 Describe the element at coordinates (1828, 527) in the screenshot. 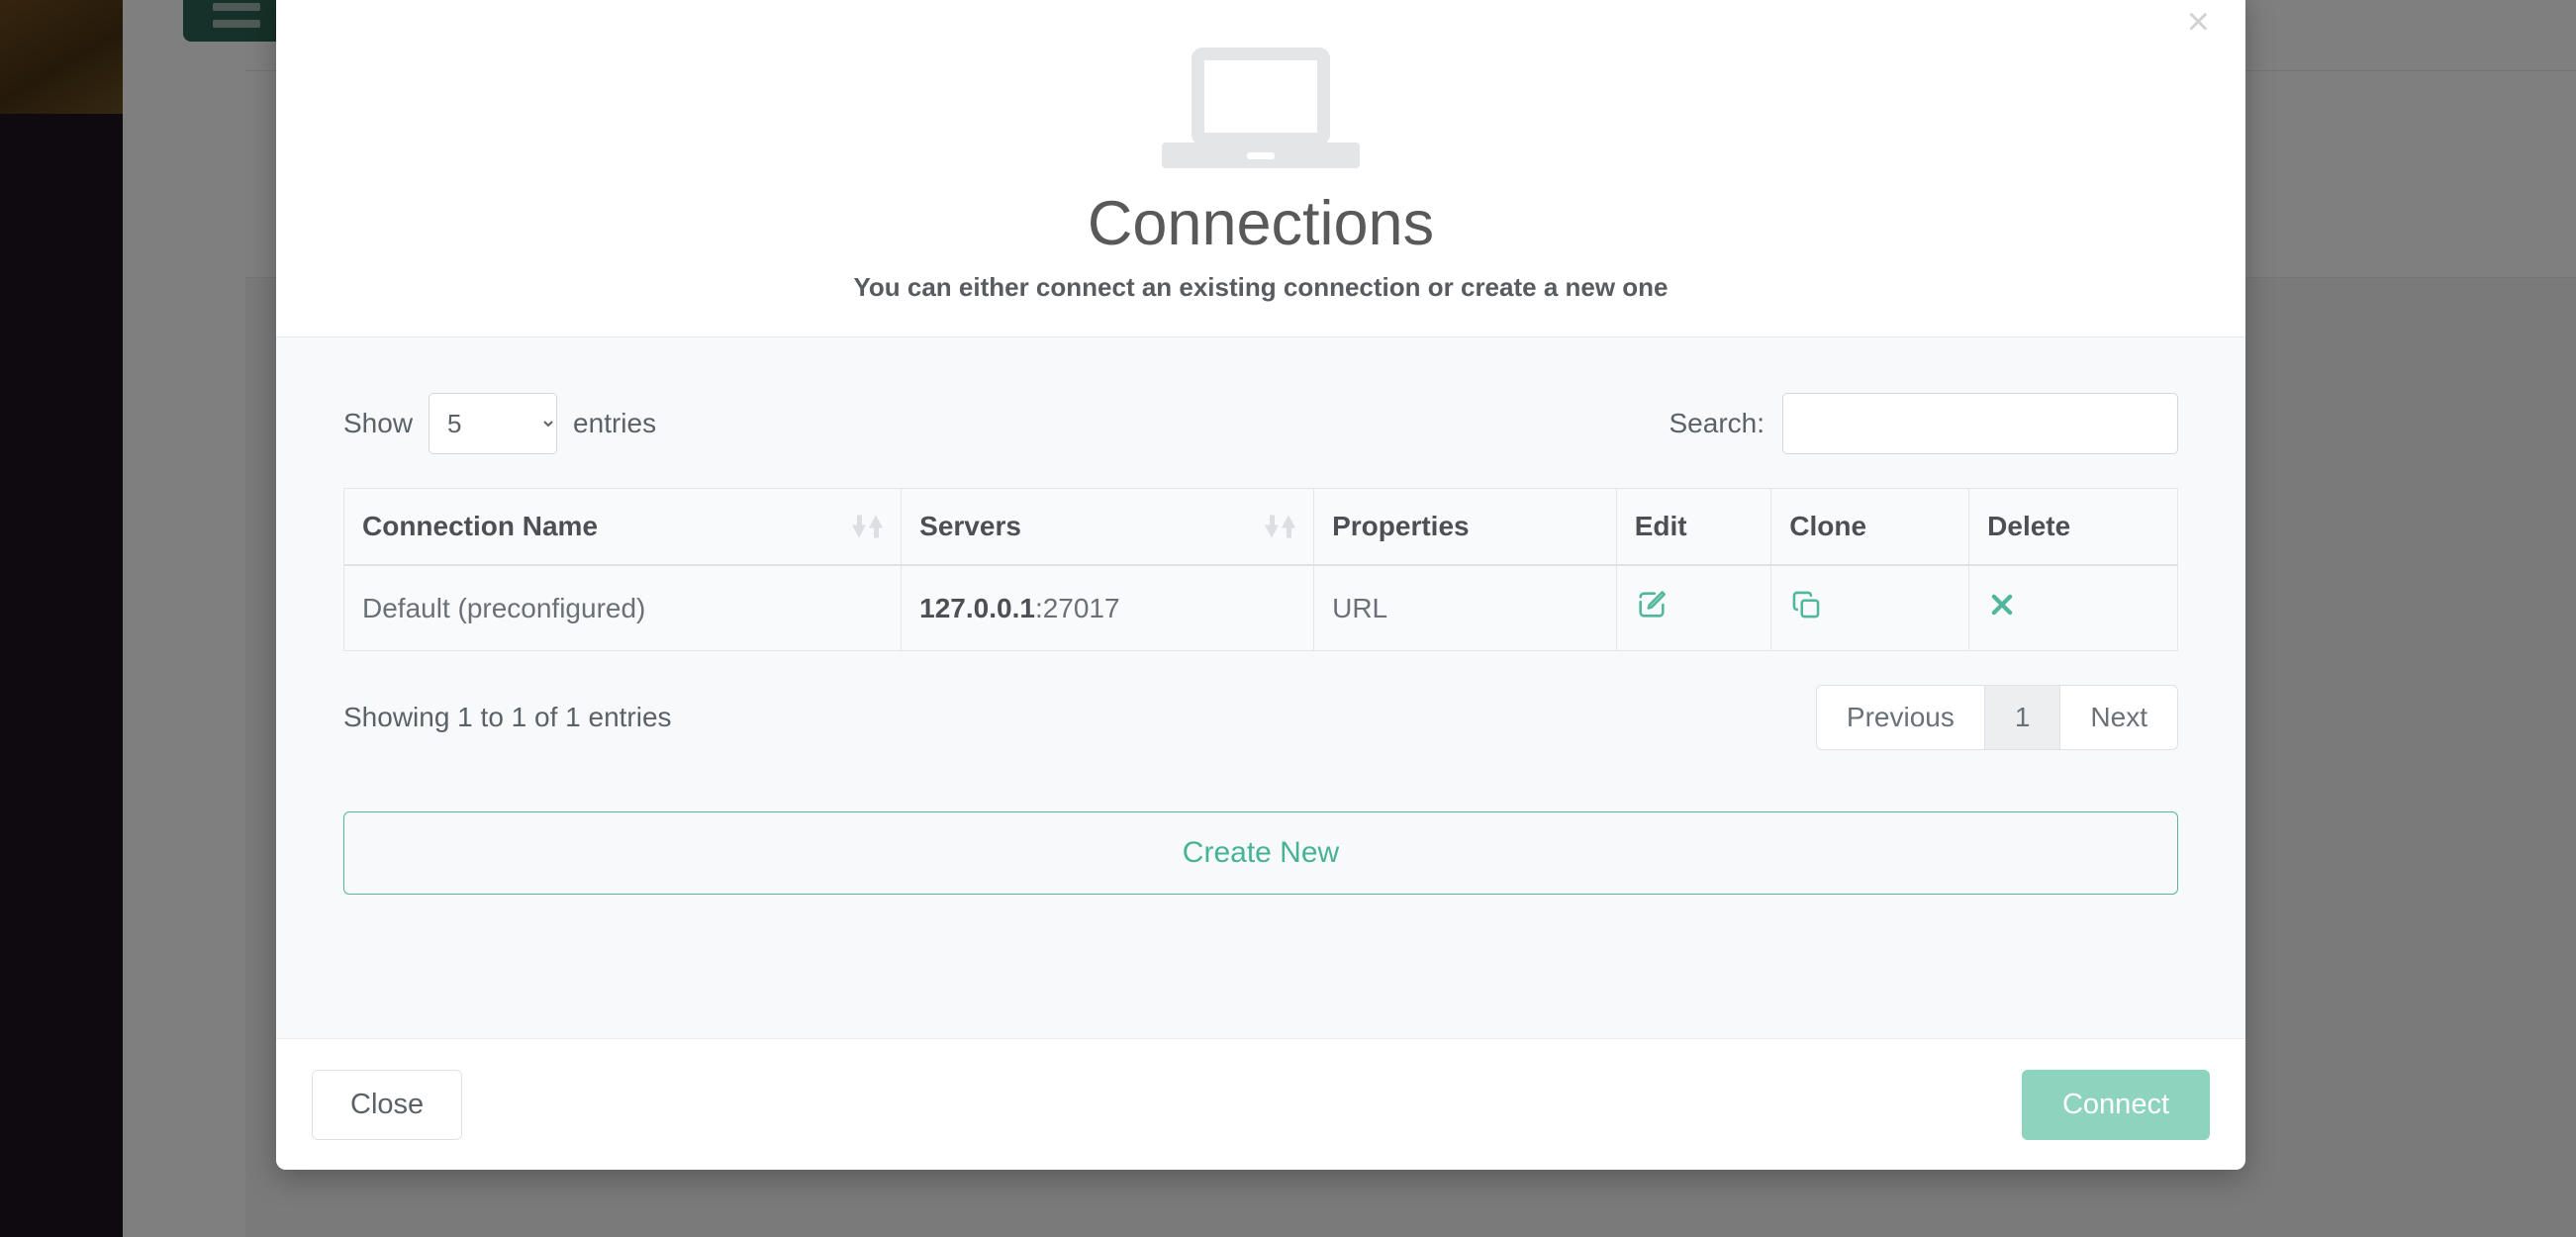

I see `column-label: Clone` at that location.